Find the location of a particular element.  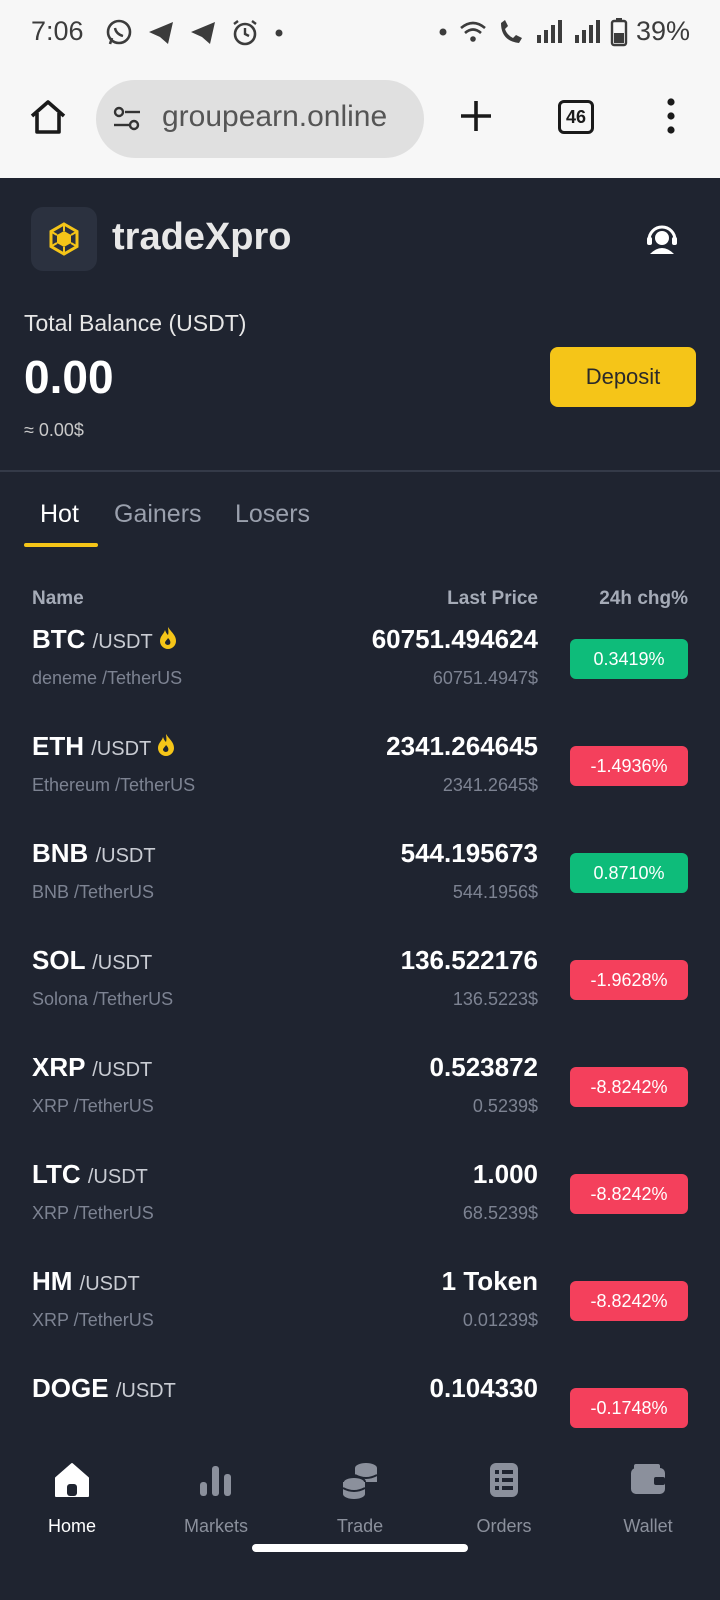

deposit-button: Deposit is located at coordinates (623, 377).